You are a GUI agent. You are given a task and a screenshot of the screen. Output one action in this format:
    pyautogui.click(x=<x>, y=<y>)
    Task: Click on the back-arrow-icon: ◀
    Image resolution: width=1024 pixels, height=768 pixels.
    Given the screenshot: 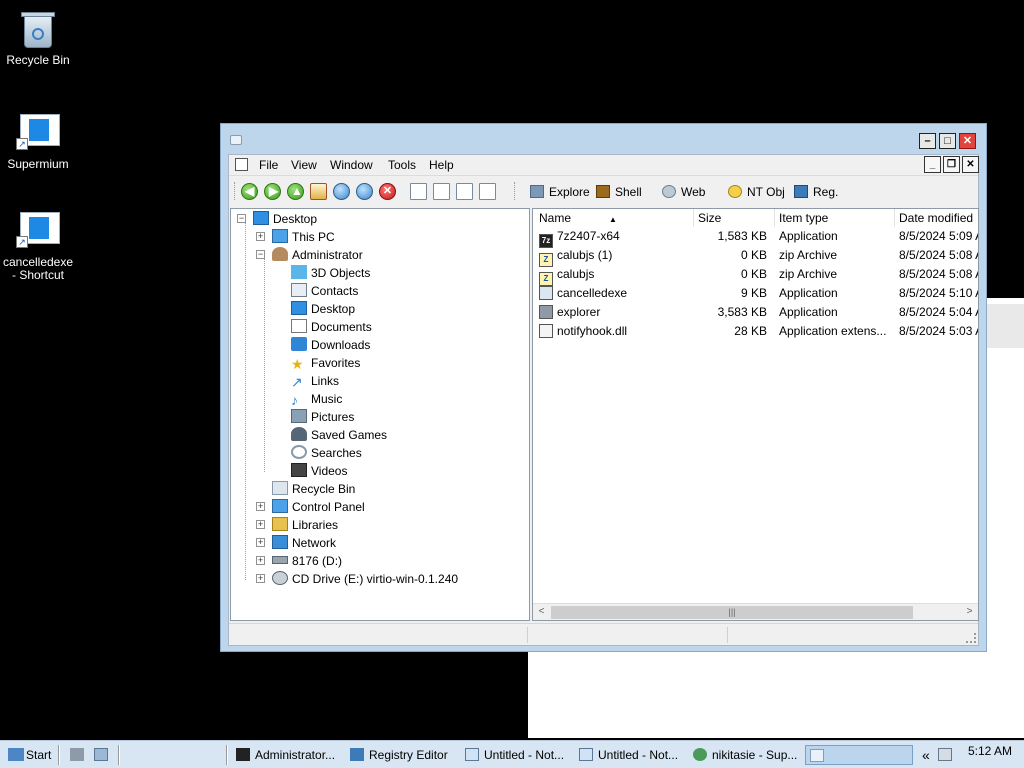 What is the action you would take?
    pyautogui.click(x=249, y=191)
    